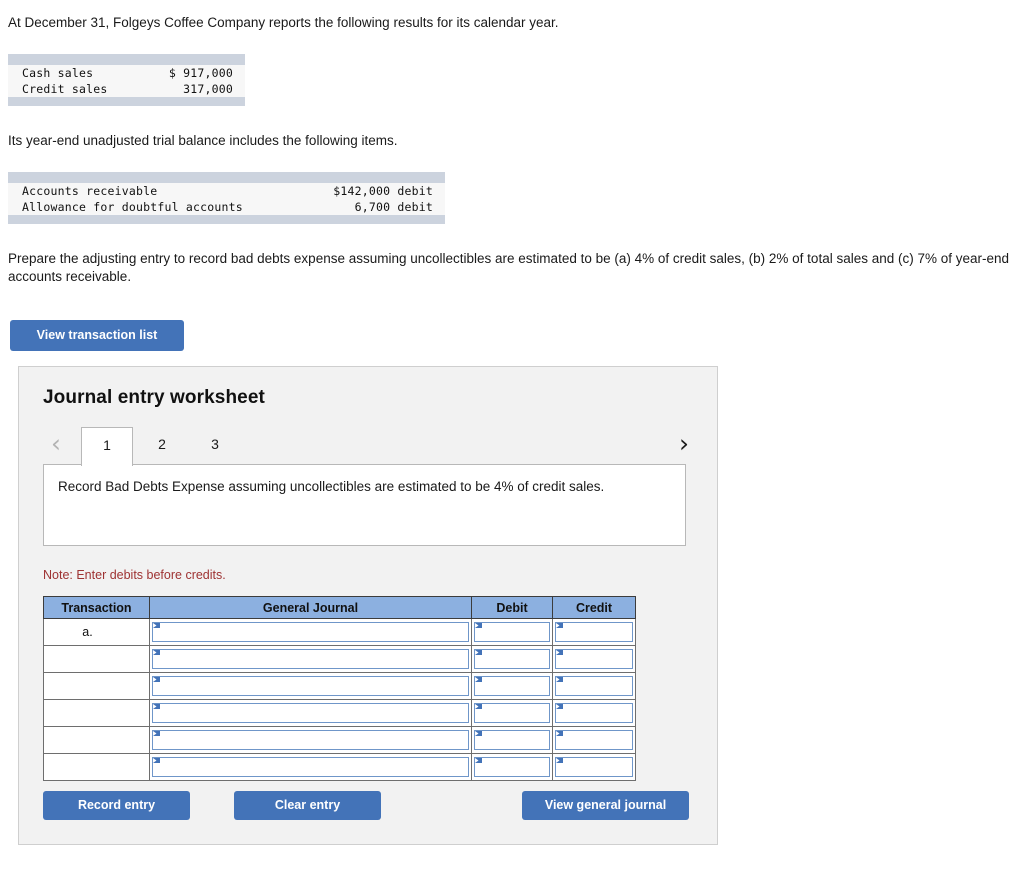 The height and width of the screenshot is (869, 1024). What do you see at coordinates (154, 397) in the screenshot?
I see `worksheet-title: Journal entry worksheet` at bounding box center [154, 397].